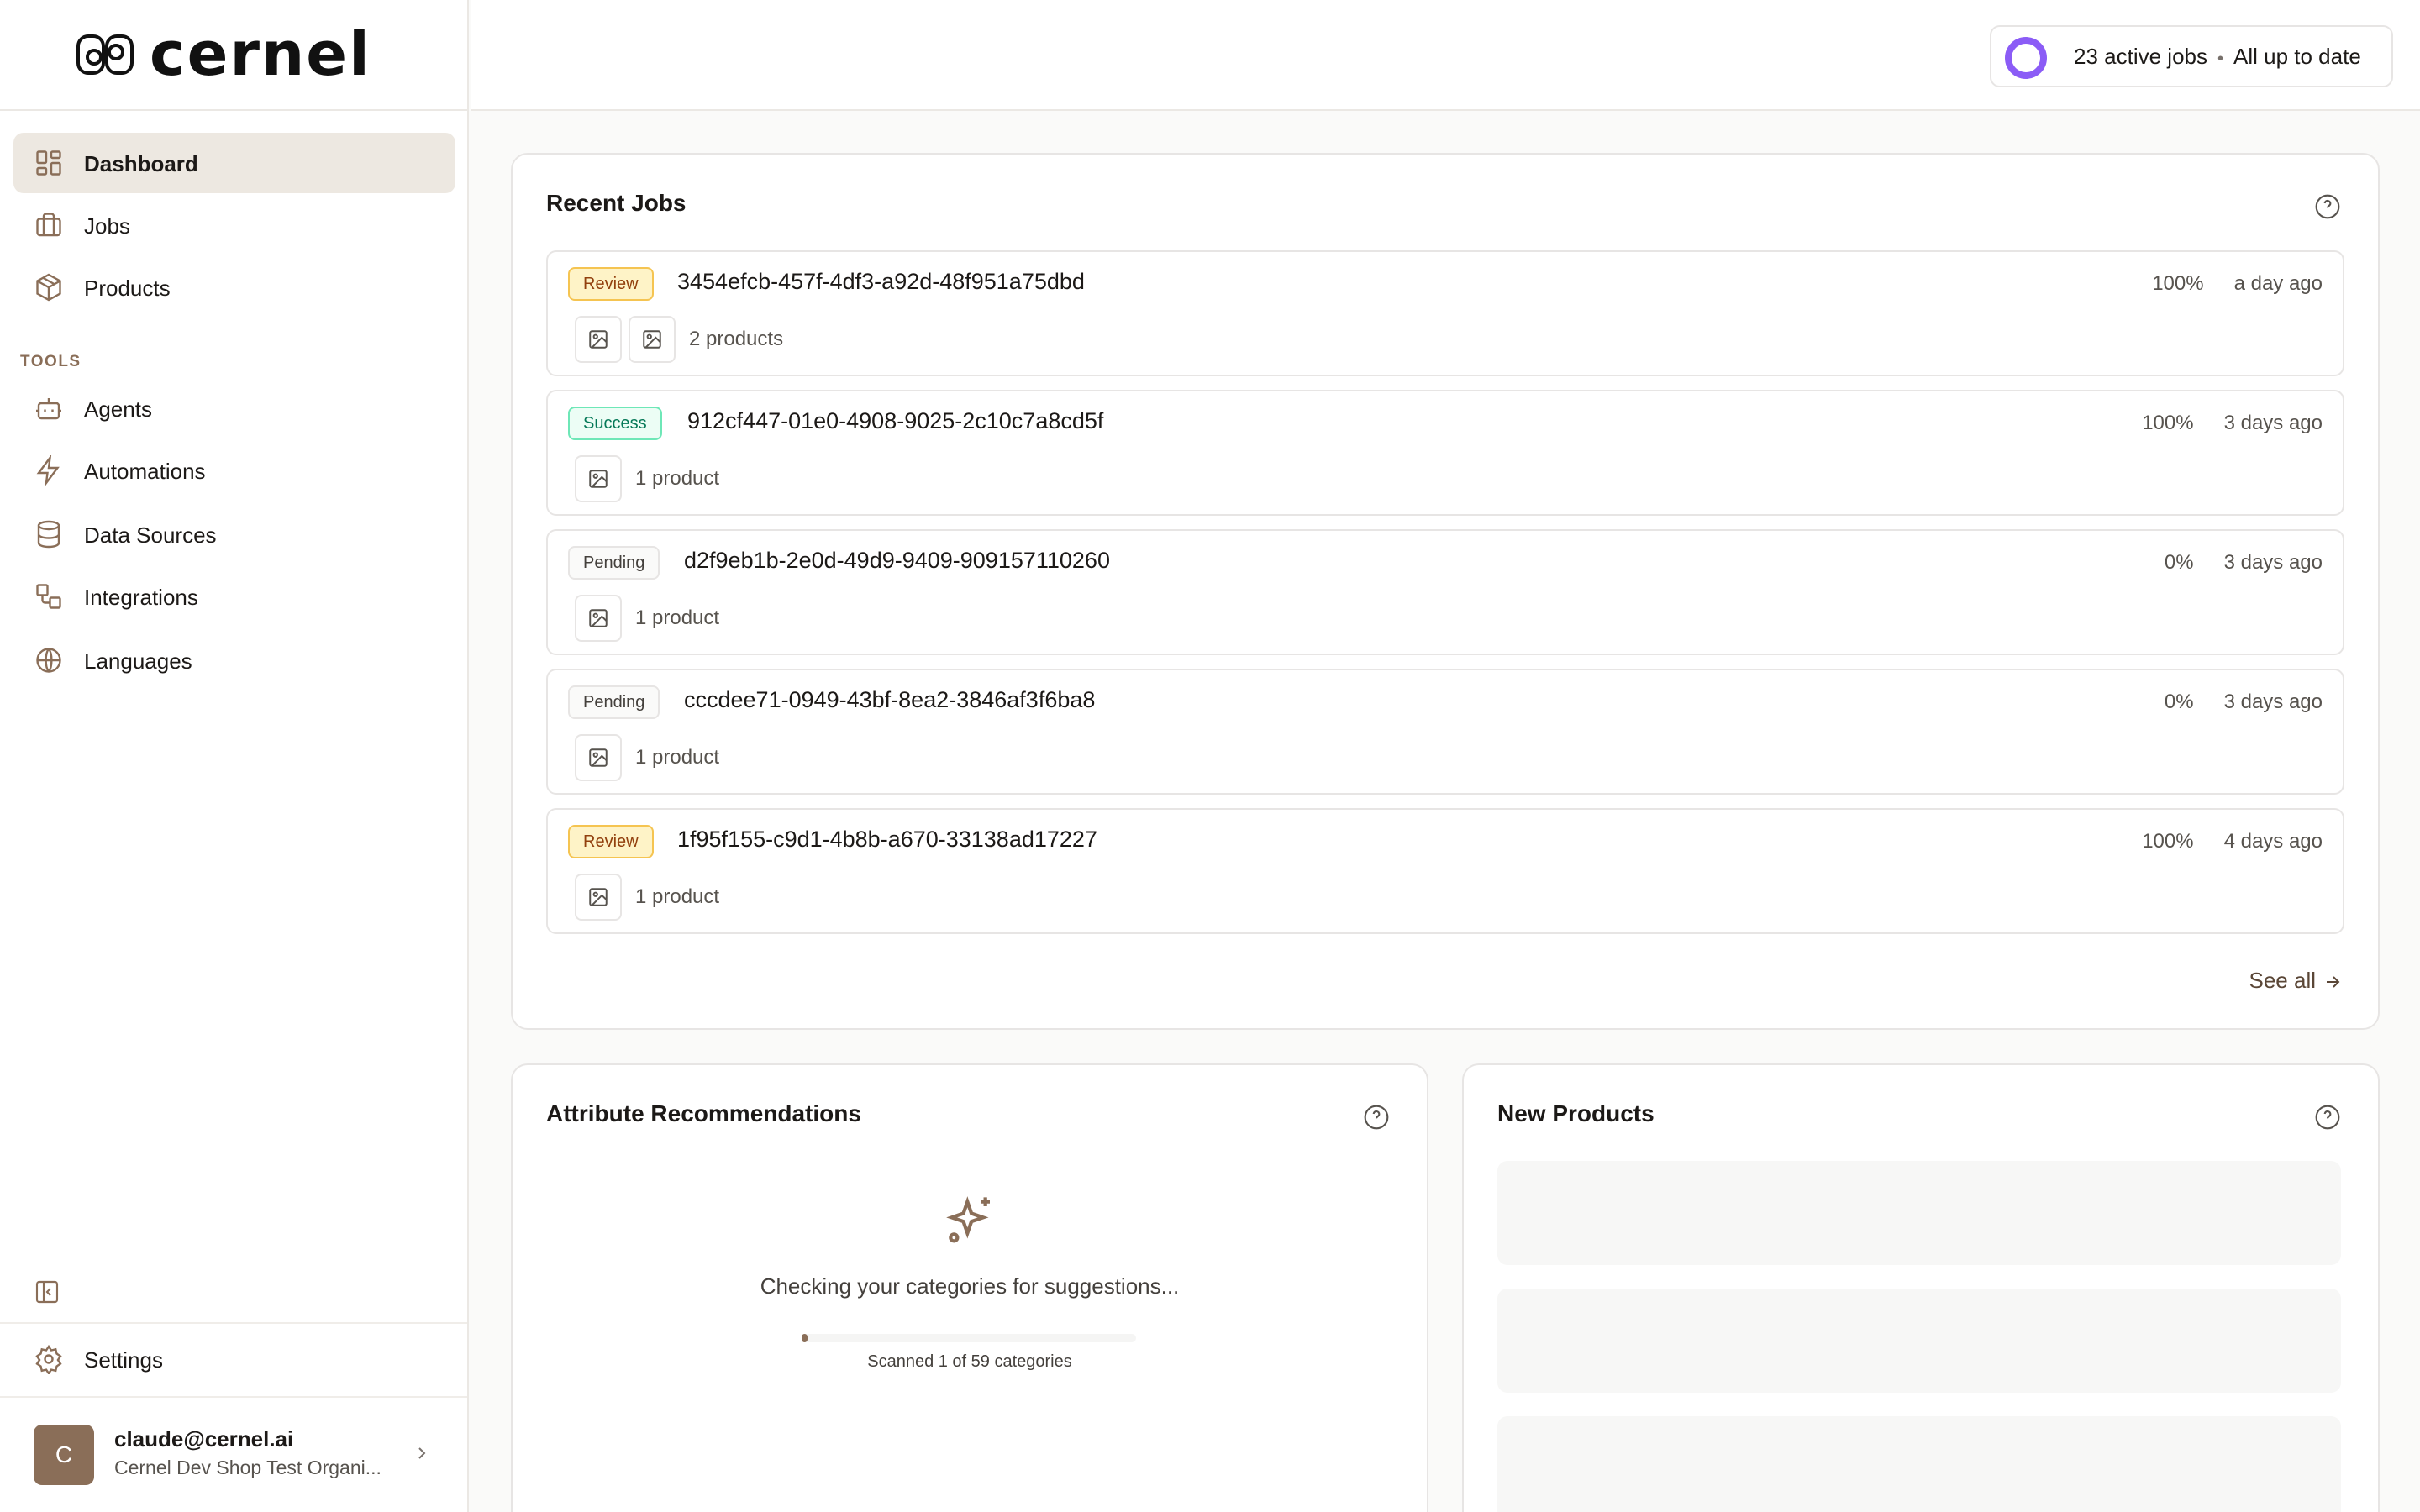  What do you see at coordinates (2333, 982) in the screenshot?
I see `arrow-right-icon` at bounding box center [2333, 982].